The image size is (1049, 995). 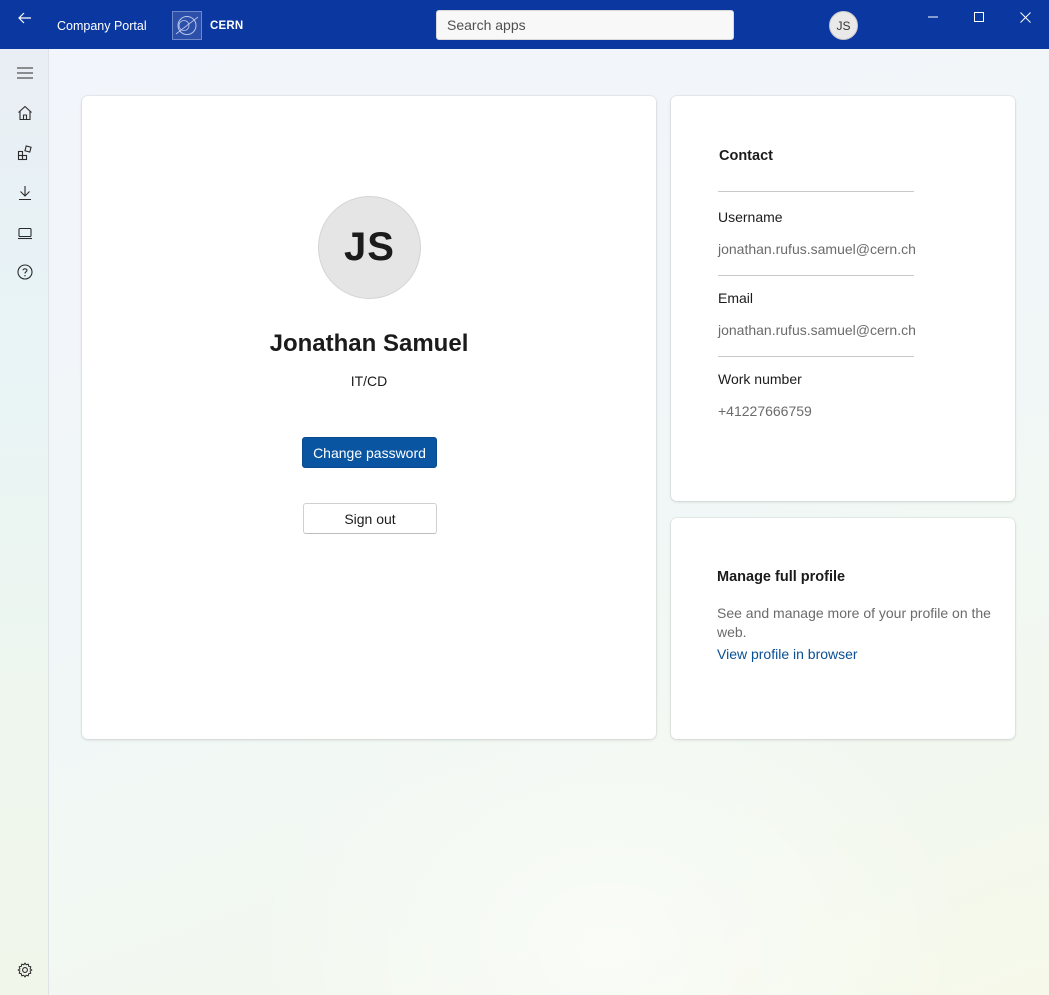 I want to click on manage-profile-title: Manage full profile, so click(x=781, y=577).